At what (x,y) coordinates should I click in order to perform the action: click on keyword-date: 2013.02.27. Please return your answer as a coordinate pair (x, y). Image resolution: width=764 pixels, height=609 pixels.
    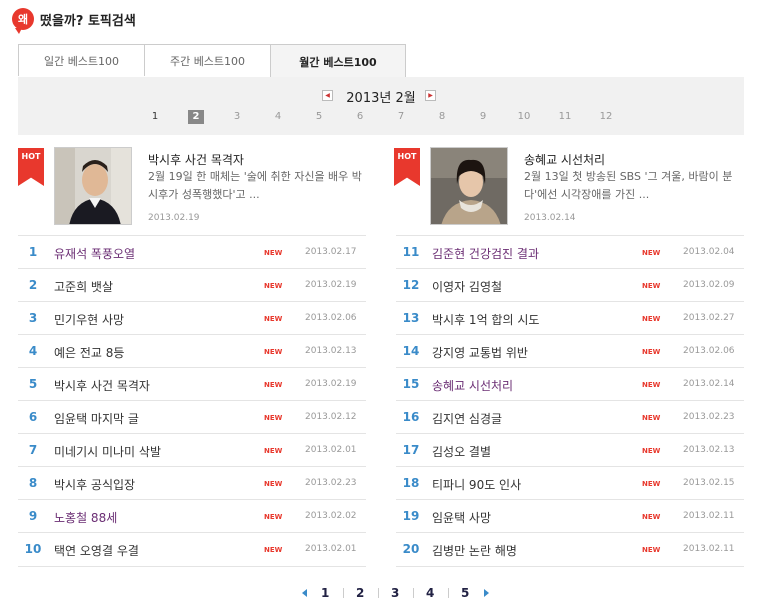
    Looking at the image, I should click on (709, 318).